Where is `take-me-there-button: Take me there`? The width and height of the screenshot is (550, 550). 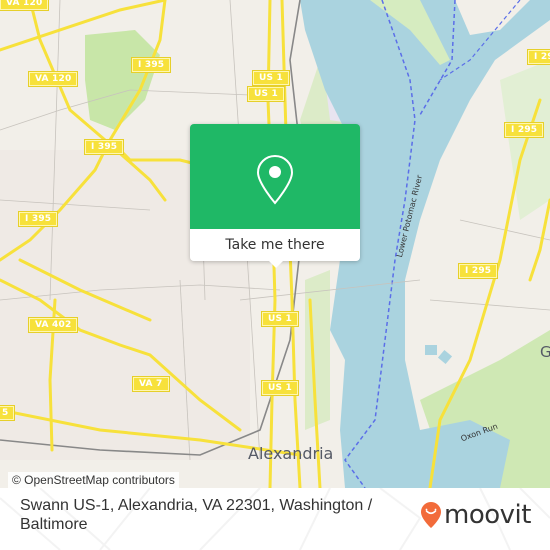
take-me-there-button: Take me there is located at coordinates (275, 245).